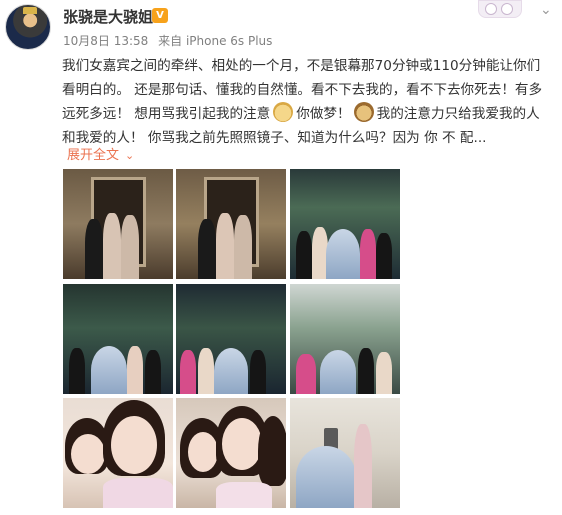 This screenshot has width=562, height=515. I want to click on expand-label: 展开全文, so click(93, 155).